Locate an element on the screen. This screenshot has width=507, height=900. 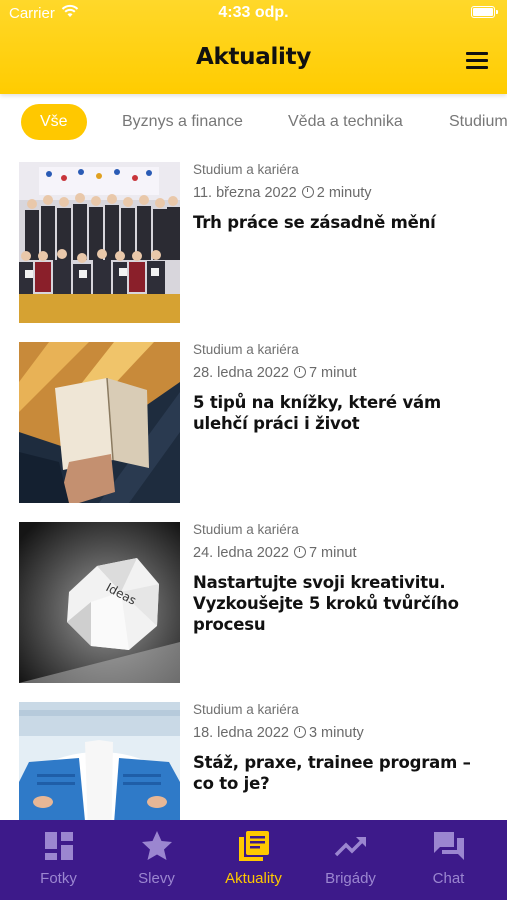
tab-aktuality: Aktuality is located at coordinates (253, 860).